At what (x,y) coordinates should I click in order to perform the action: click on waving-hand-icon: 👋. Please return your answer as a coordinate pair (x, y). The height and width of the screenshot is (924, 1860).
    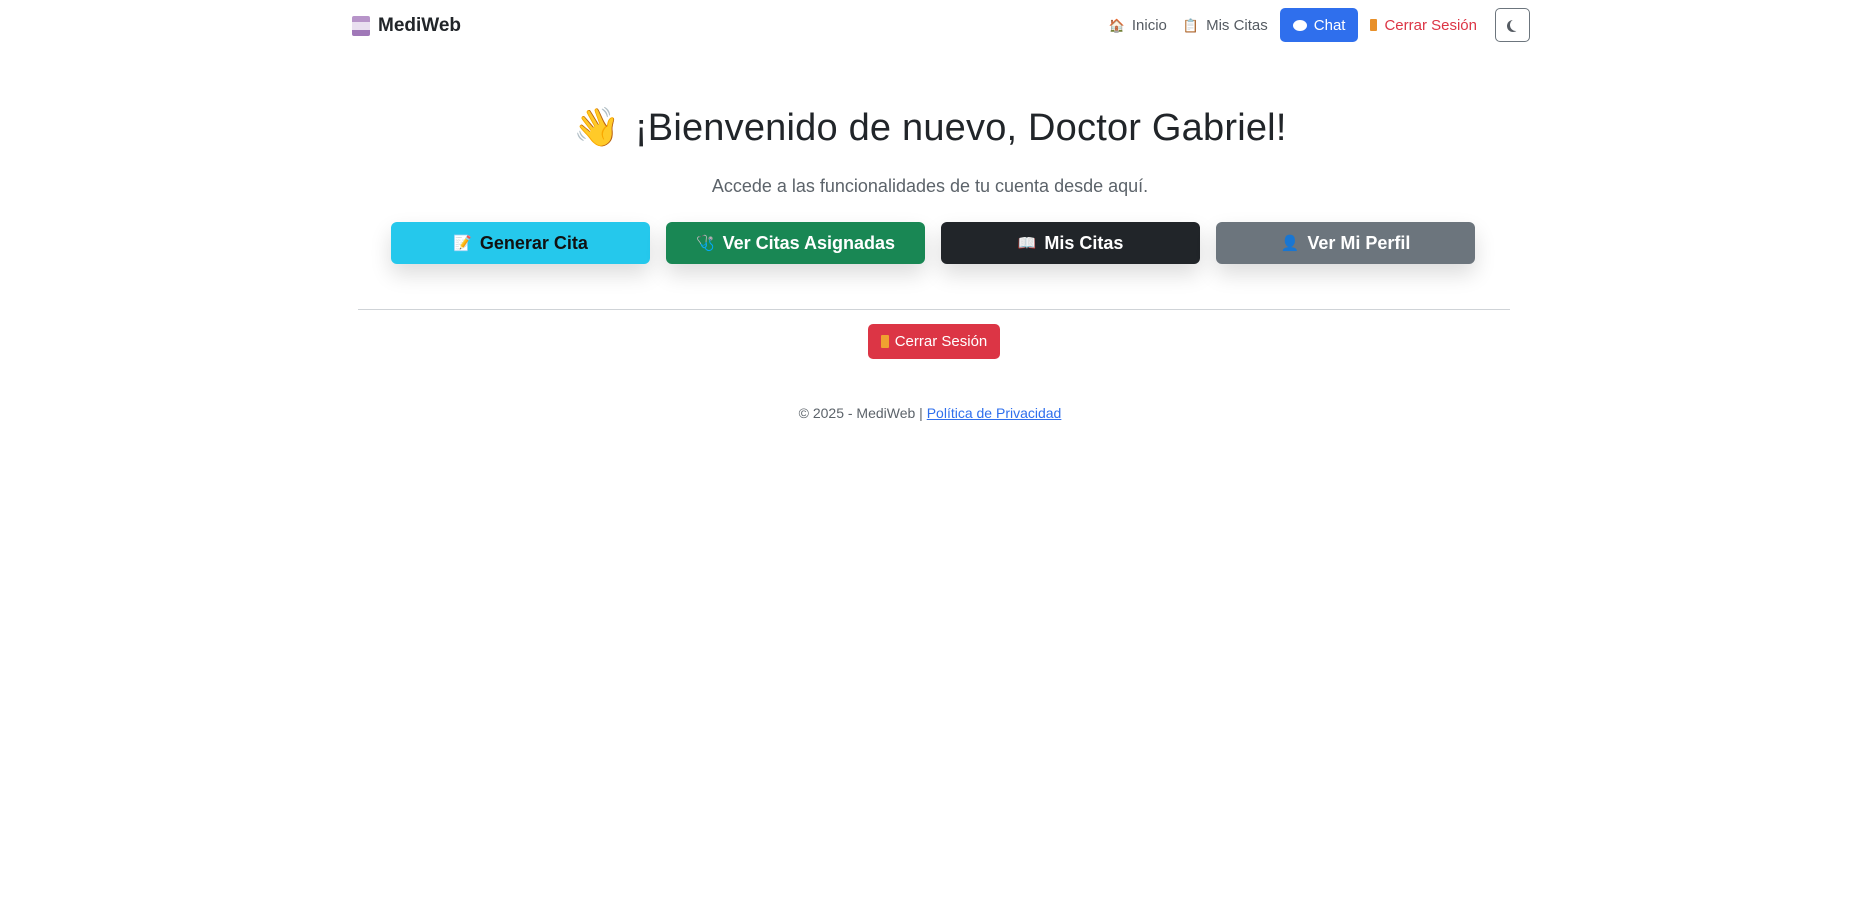
    Looking at the image, I should click on (597, 128).